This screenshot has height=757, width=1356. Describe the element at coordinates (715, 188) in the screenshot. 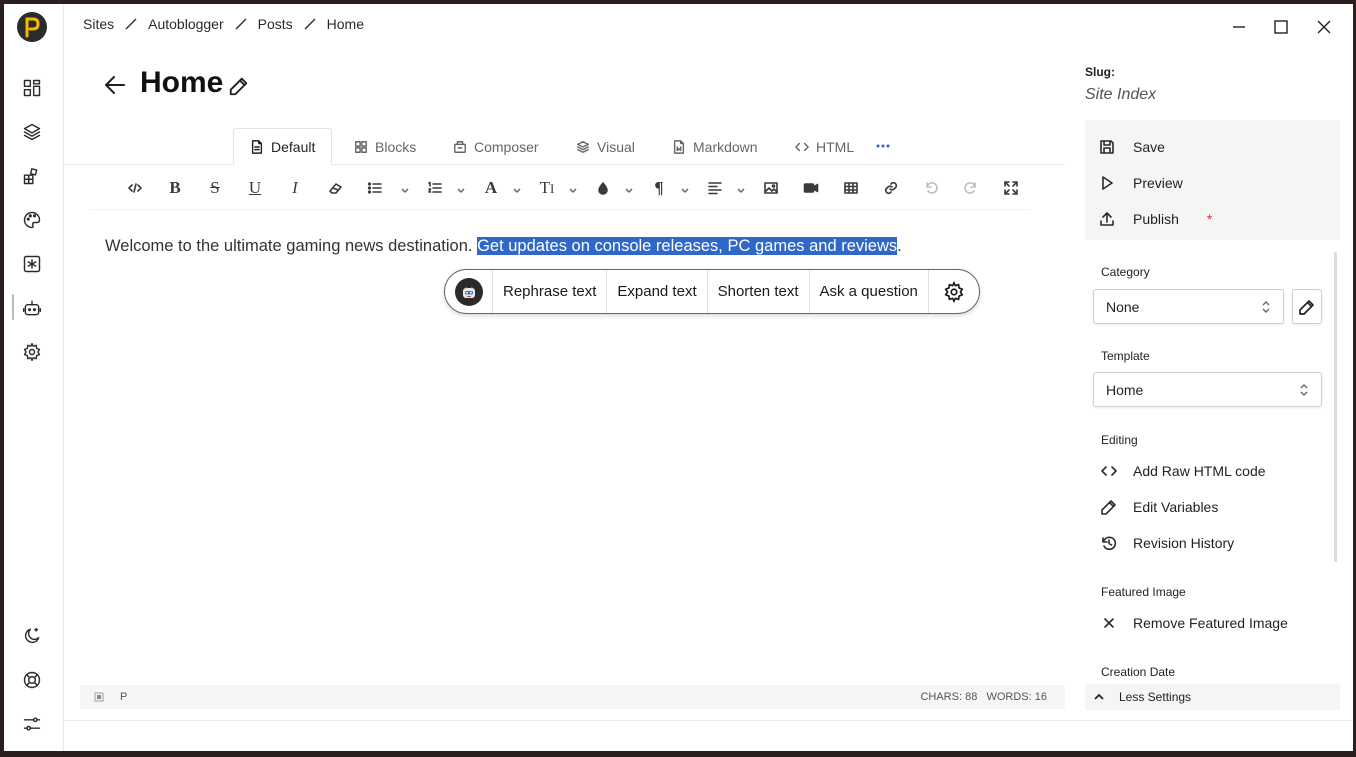

I see `align-left-icon` at that location.